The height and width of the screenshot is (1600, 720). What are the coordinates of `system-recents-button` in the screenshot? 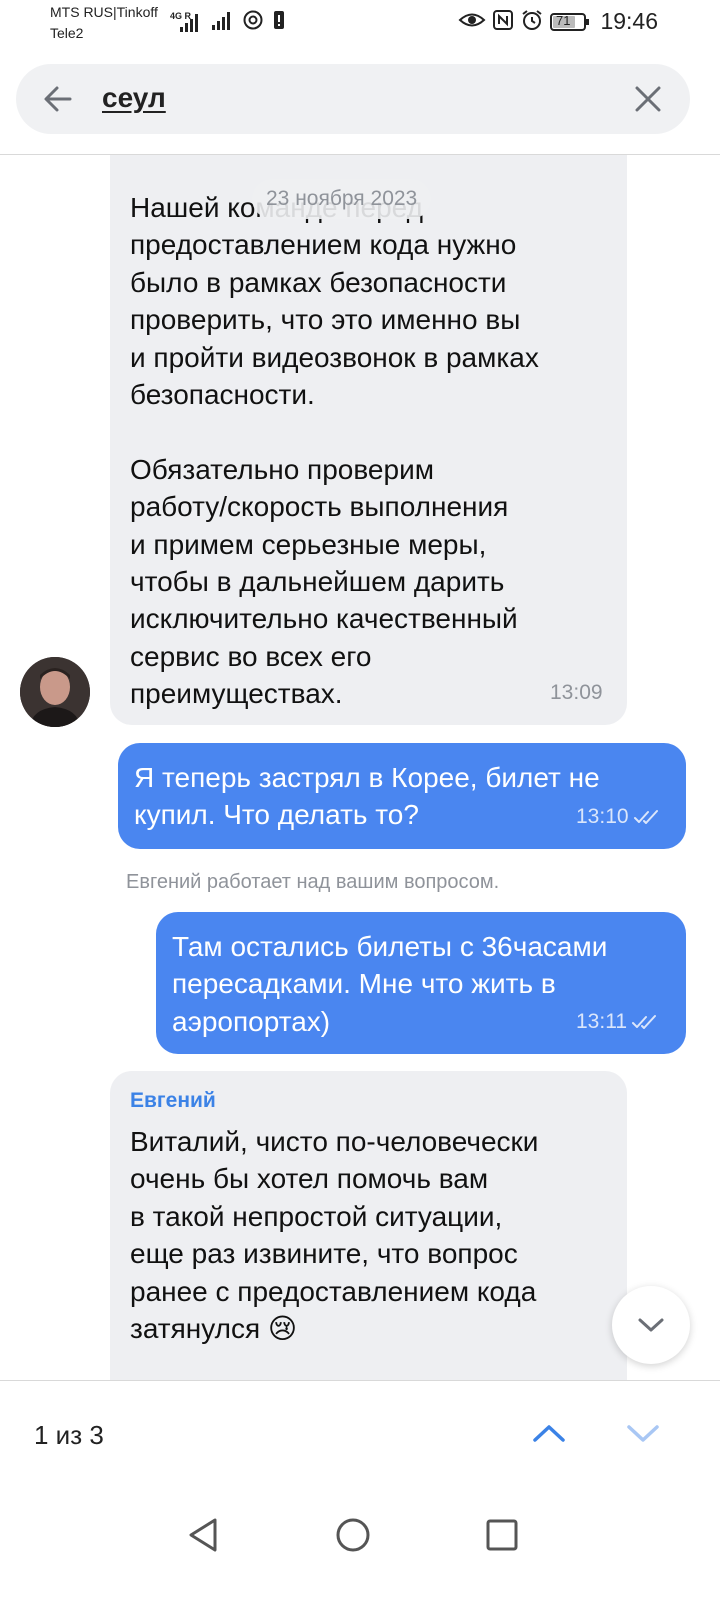 It's located at (502, 1535).